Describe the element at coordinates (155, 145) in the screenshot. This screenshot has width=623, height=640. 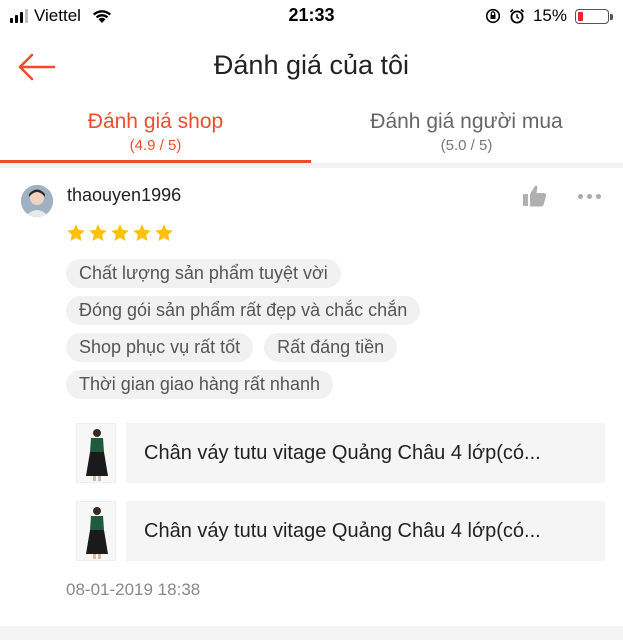
I see `tab-rating: (4.9 / 5)` at that location.